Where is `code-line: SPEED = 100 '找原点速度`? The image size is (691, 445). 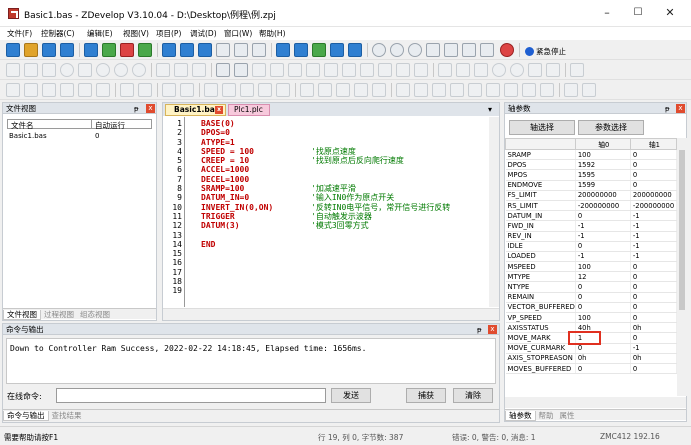
code-line: SPEED = 100 '找原点速度 is located at coordinates (325, 151).